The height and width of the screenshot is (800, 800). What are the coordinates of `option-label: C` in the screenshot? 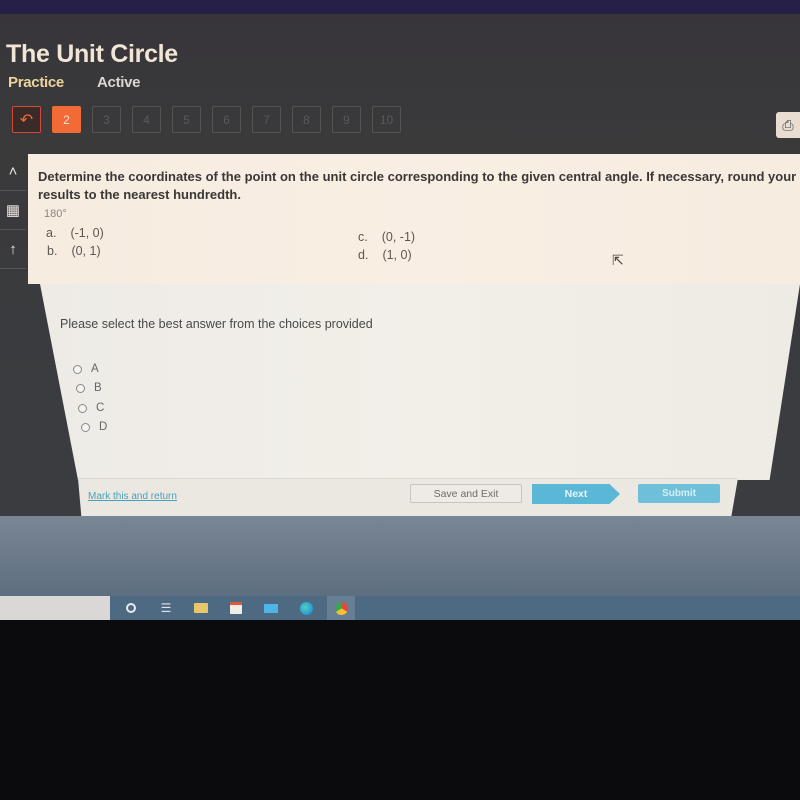 It's located at (100, 408).